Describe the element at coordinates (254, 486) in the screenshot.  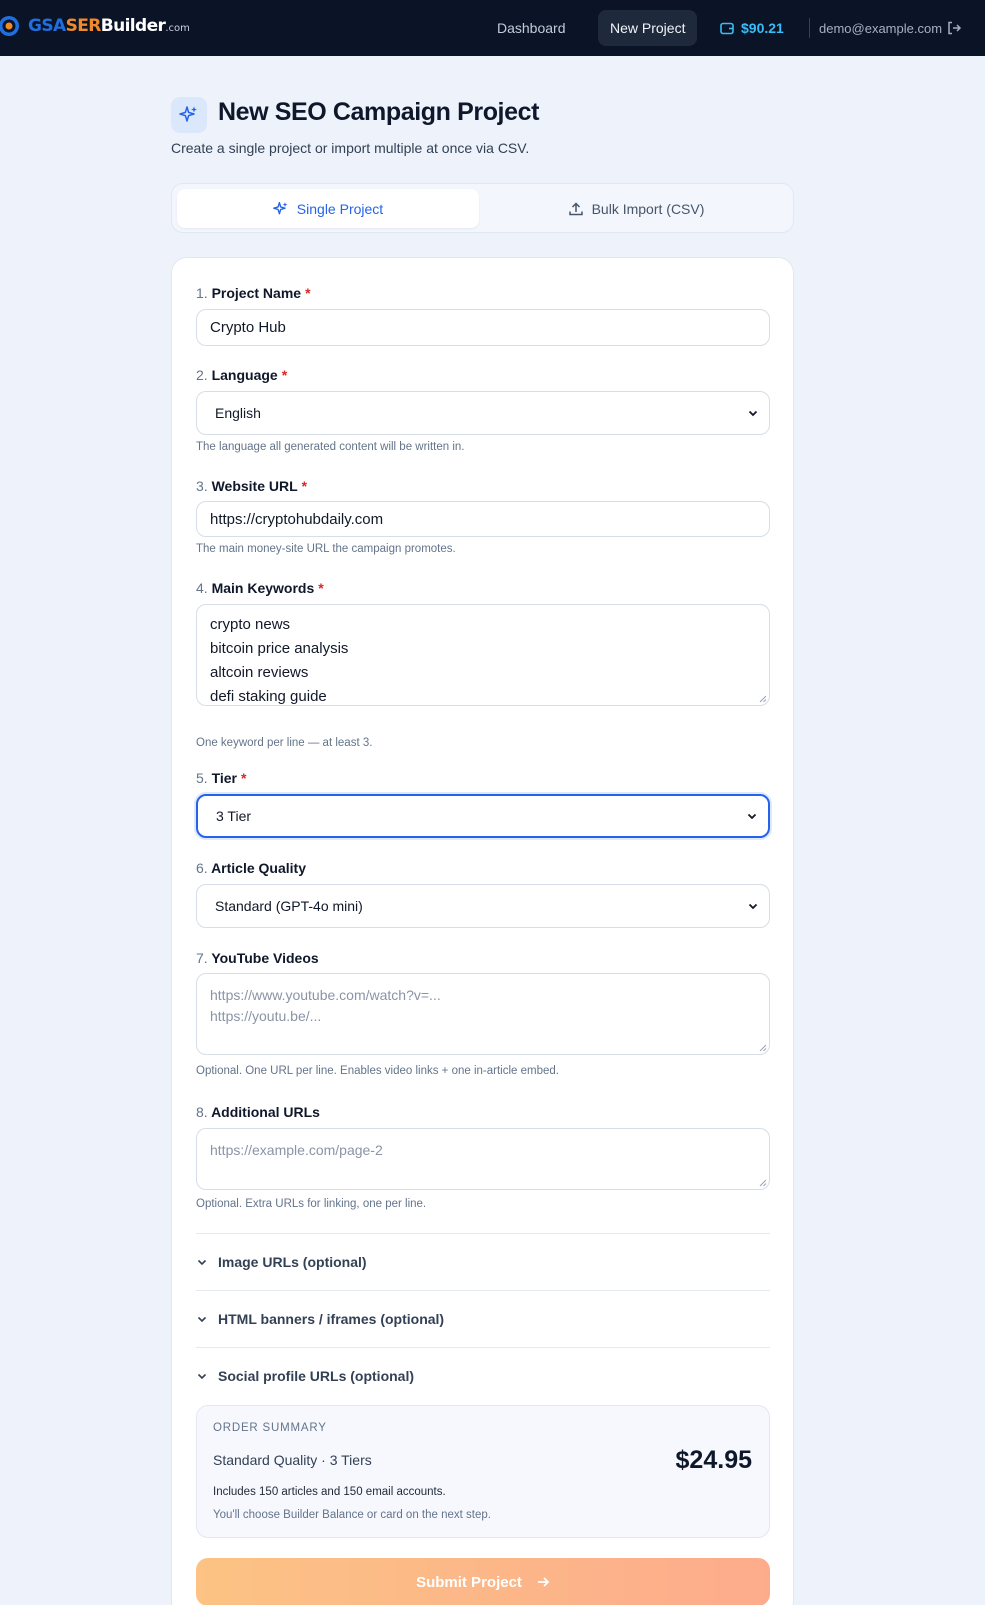
I see `field-label-text: Website URL` at that location.